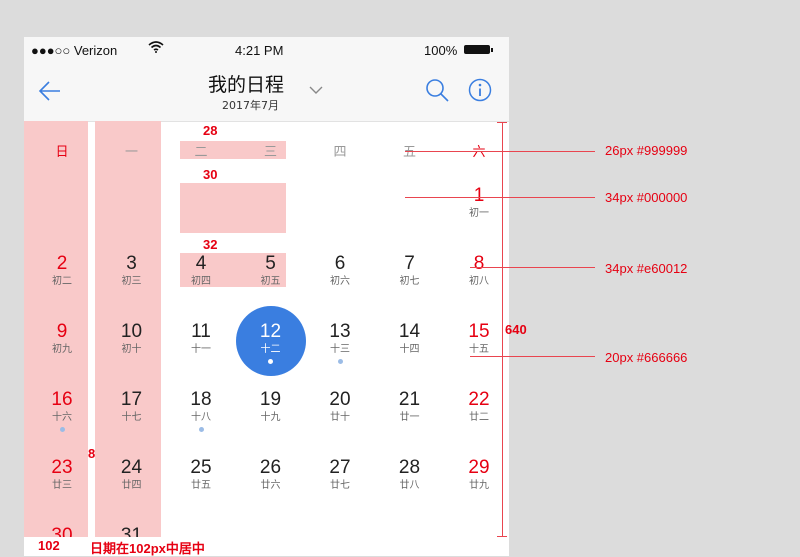 This screenshot has height=557, width=800. I want to click on lunar-date: 十九, so click(270, 417).